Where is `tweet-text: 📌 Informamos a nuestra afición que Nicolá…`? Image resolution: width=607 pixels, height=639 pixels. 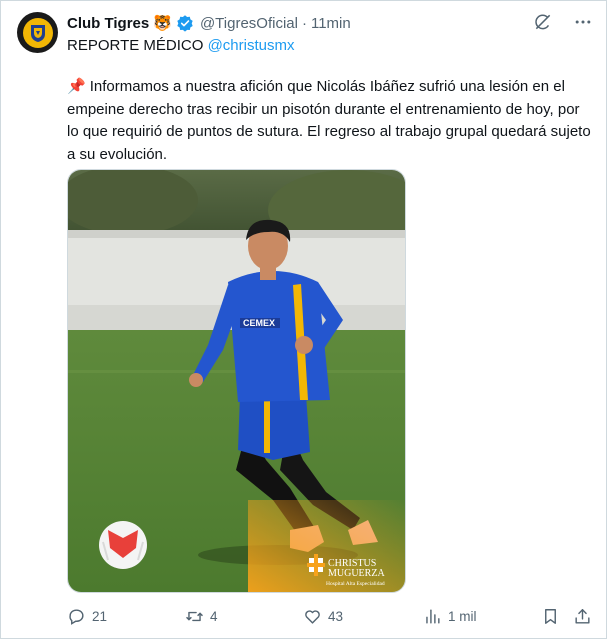 tweet-text: 📌 Informamos a nuestra afición que Nicolá… is located at coordinates (329, 121).